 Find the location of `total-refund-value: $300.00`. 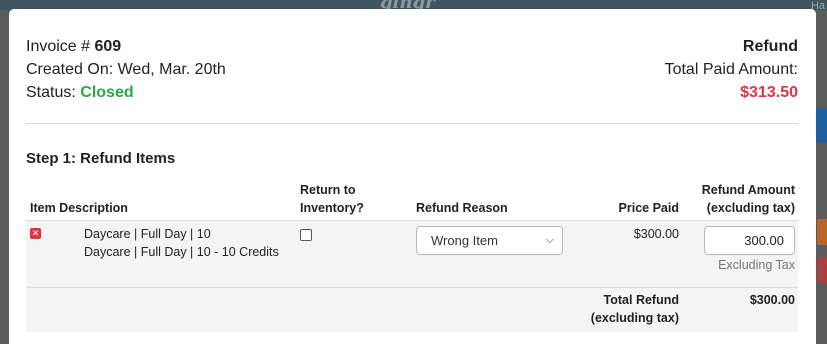

total-refund-value: $300.00 is located at coordinates (772, 300).